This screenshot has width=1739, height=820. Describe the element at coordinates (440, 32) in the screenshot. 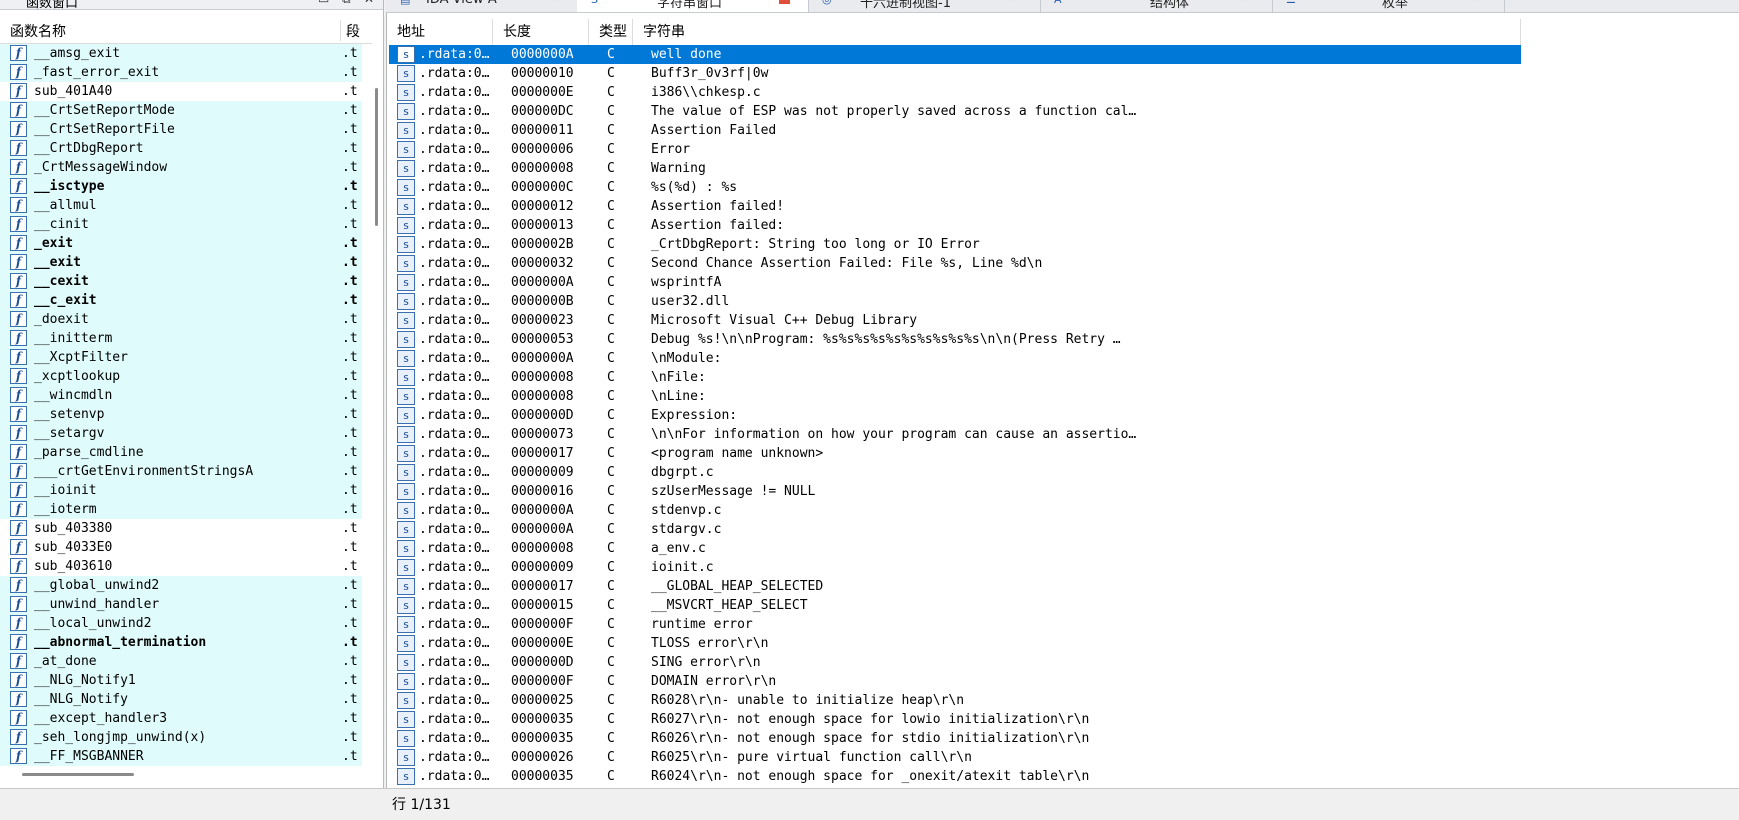

I see `column-header-address: 地址` at that location.